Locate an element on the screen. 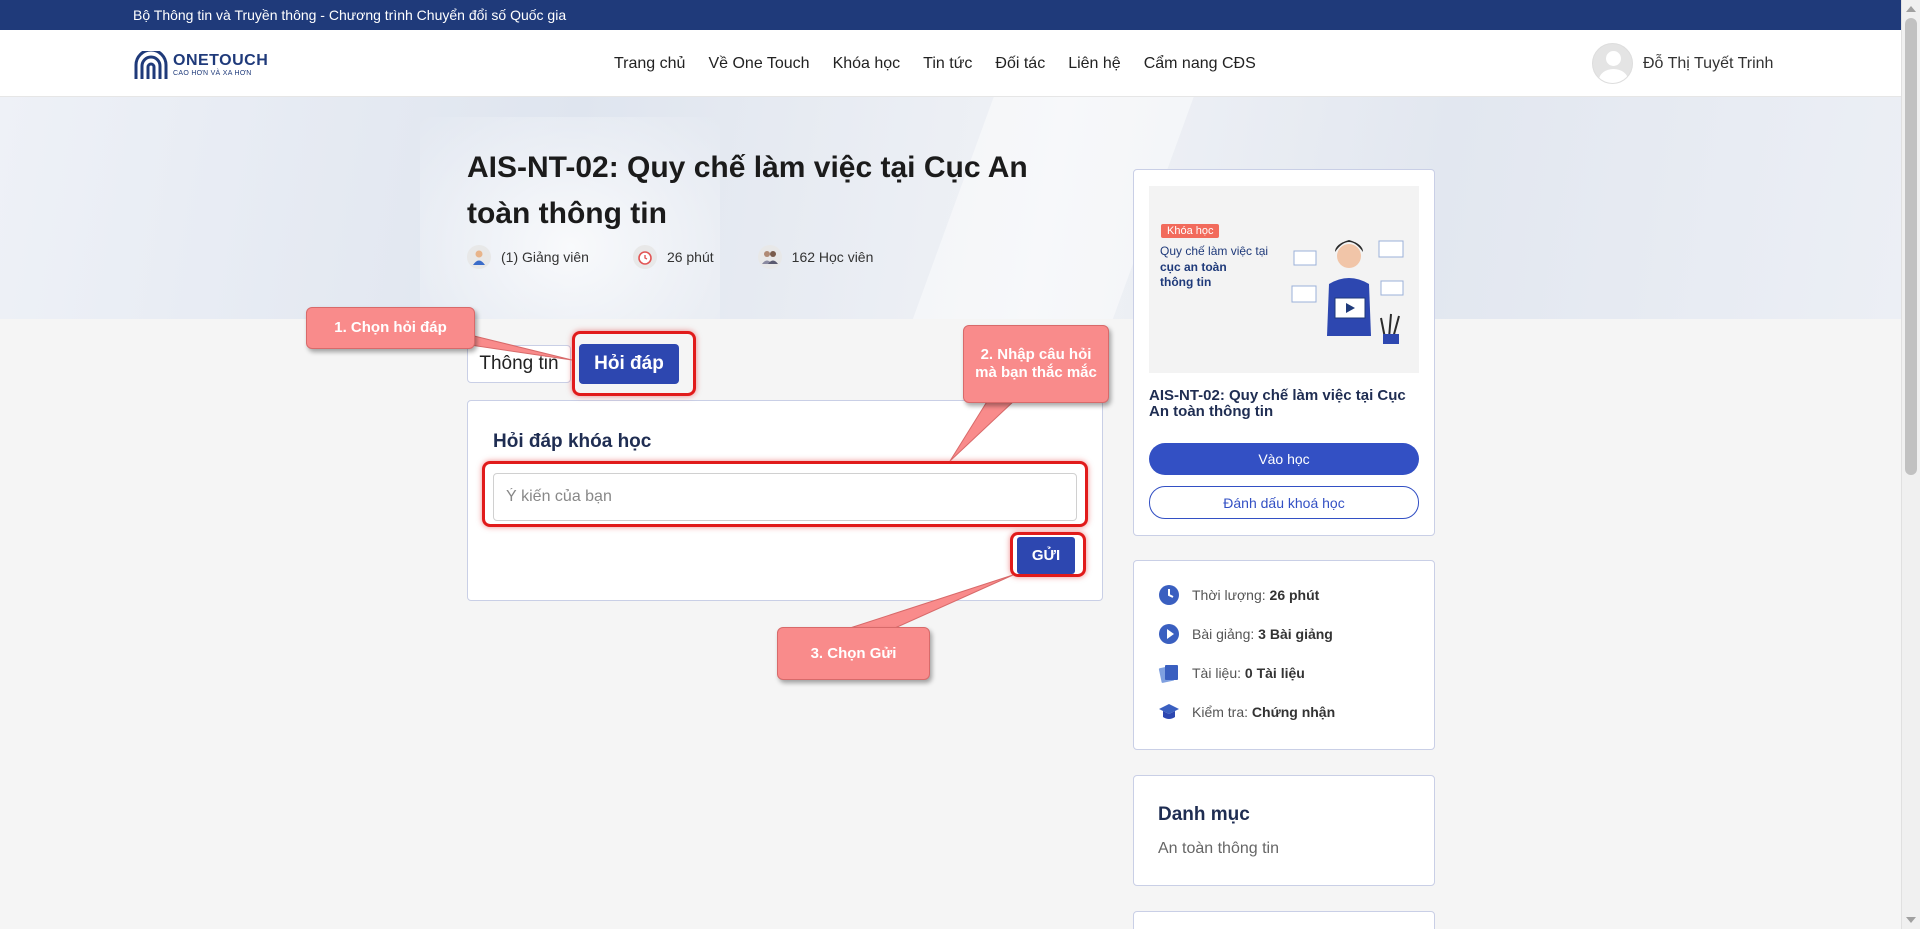  thumbnail-line-2: cục an toàn is located at coordinates (1193, 267).